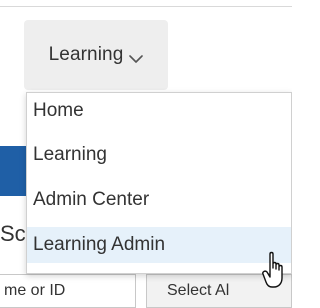  What do you see at coordinates (159, 111) in the screenshot?
I see `menu-item-home: Home` at bounding box center [159, 111].